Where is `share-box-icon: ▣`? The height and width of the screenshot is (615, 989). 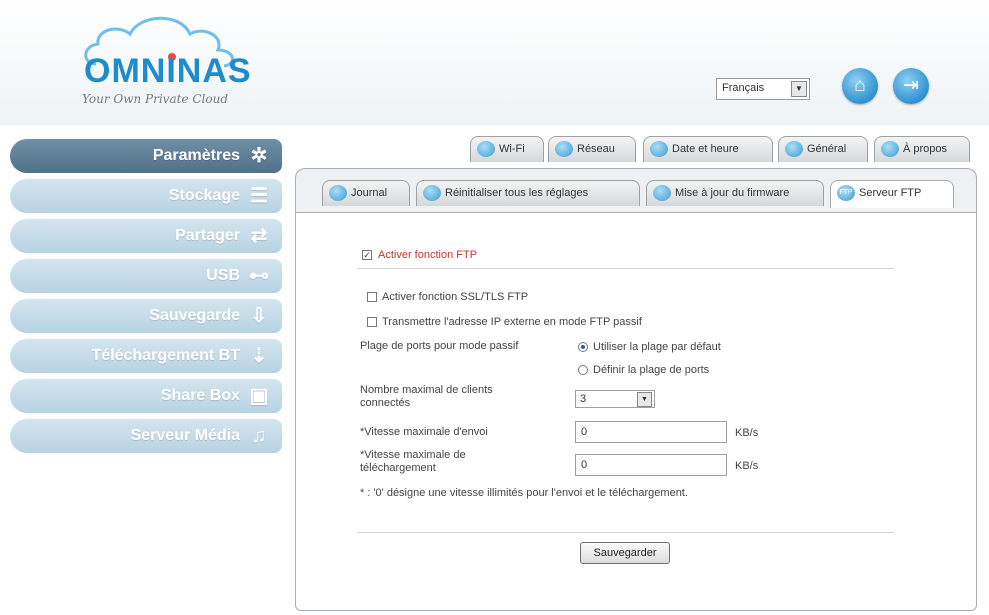
share-box-icon: ▣ is located at coordinates (259, 396).